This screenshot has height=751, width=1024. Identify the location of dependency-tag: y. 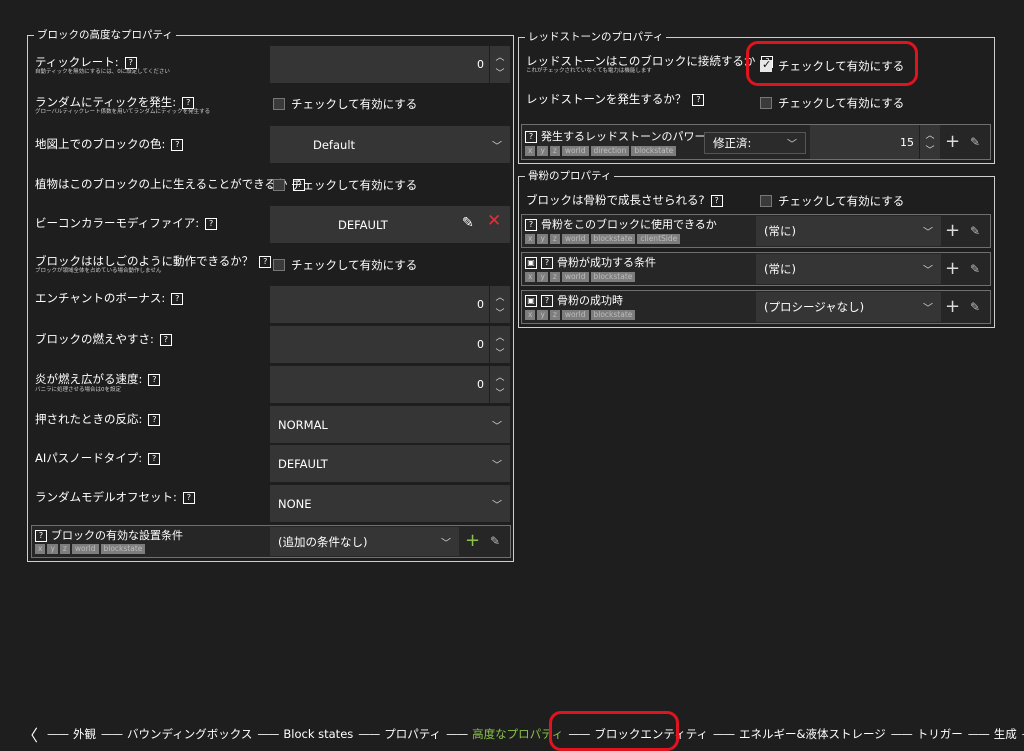
(542, 277).